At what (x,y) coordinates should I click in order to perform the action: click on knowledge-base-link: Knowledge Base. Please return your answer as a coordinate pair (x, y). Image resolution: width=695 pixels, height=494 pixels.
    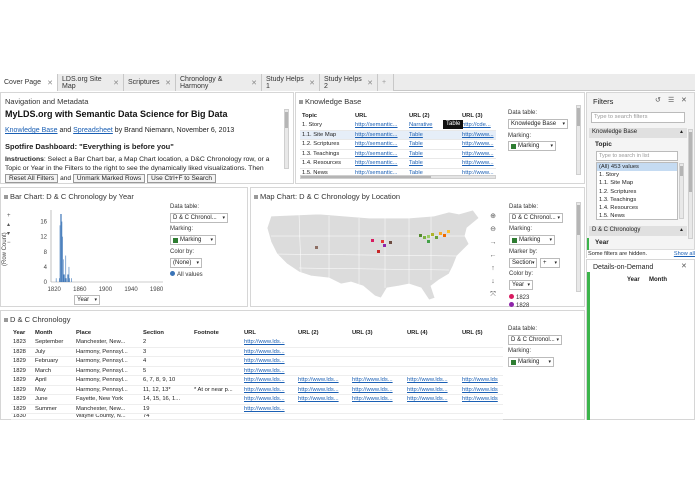
    Looking at the image, I should click on (31, 130).